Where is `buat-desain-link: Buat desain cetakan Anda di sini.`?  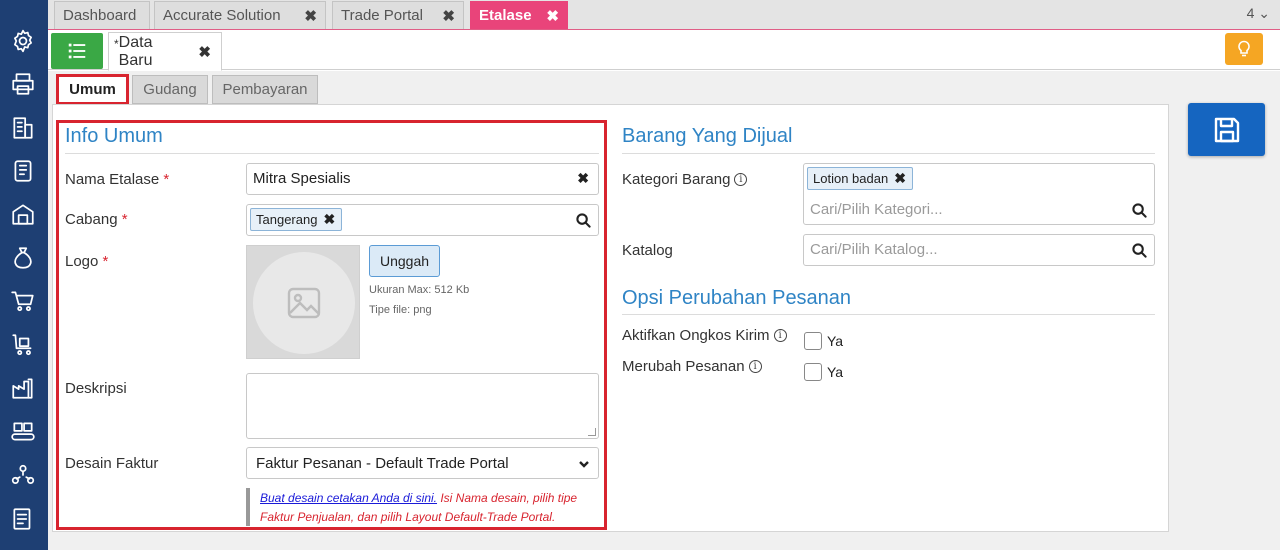
buat-desain-link: Buat desain cetakan Anda di sini. is located at coordinates (348, 498).